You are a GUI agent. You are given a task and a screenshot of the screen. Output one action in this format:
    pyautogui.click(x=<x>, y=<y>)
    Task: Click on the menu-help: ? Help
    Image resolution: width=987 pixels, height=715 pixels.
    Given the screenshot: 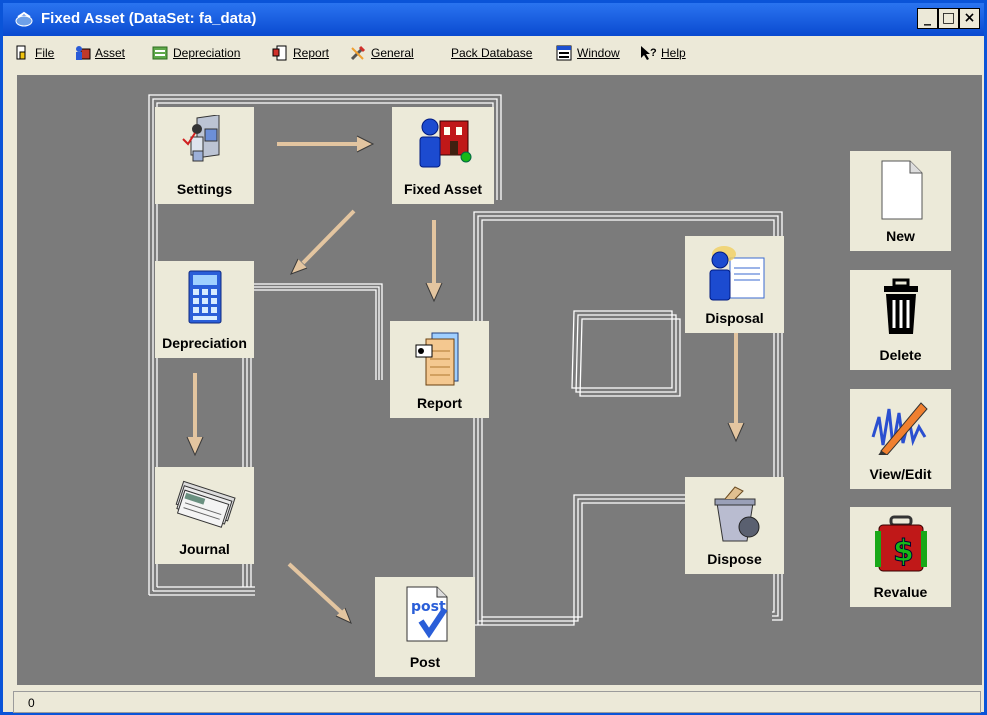 What is the action you would take?
    pyautogui.click(x=662, y=53)
    